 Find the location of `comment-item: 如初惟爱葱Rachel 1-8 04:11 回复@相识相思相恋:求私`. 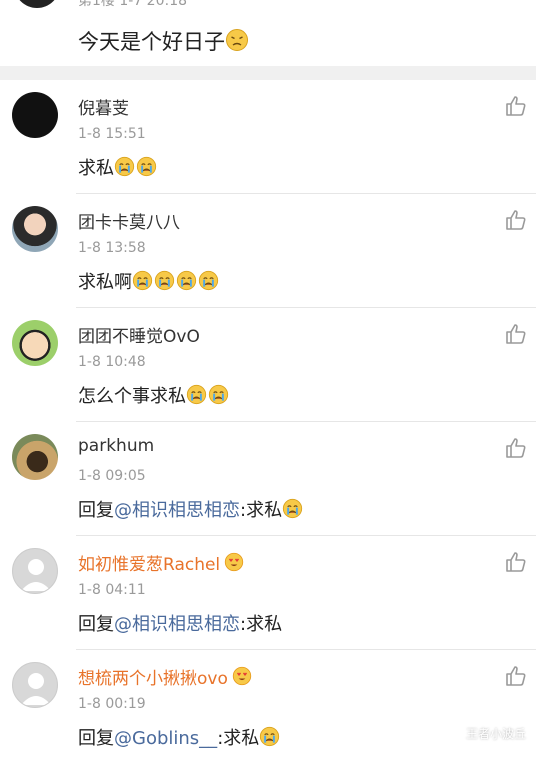

comment-item: 如初惟爱葱Rachel 1-8 04:11 回复@相识相思相恋:求私 is located at coordinates (268, 593).